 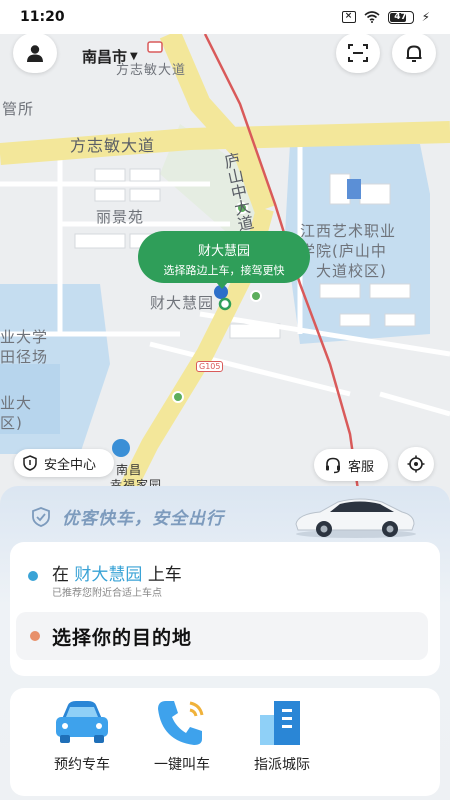 I want to click on map-label-left-3: 业大, so click(x=16, y=403).